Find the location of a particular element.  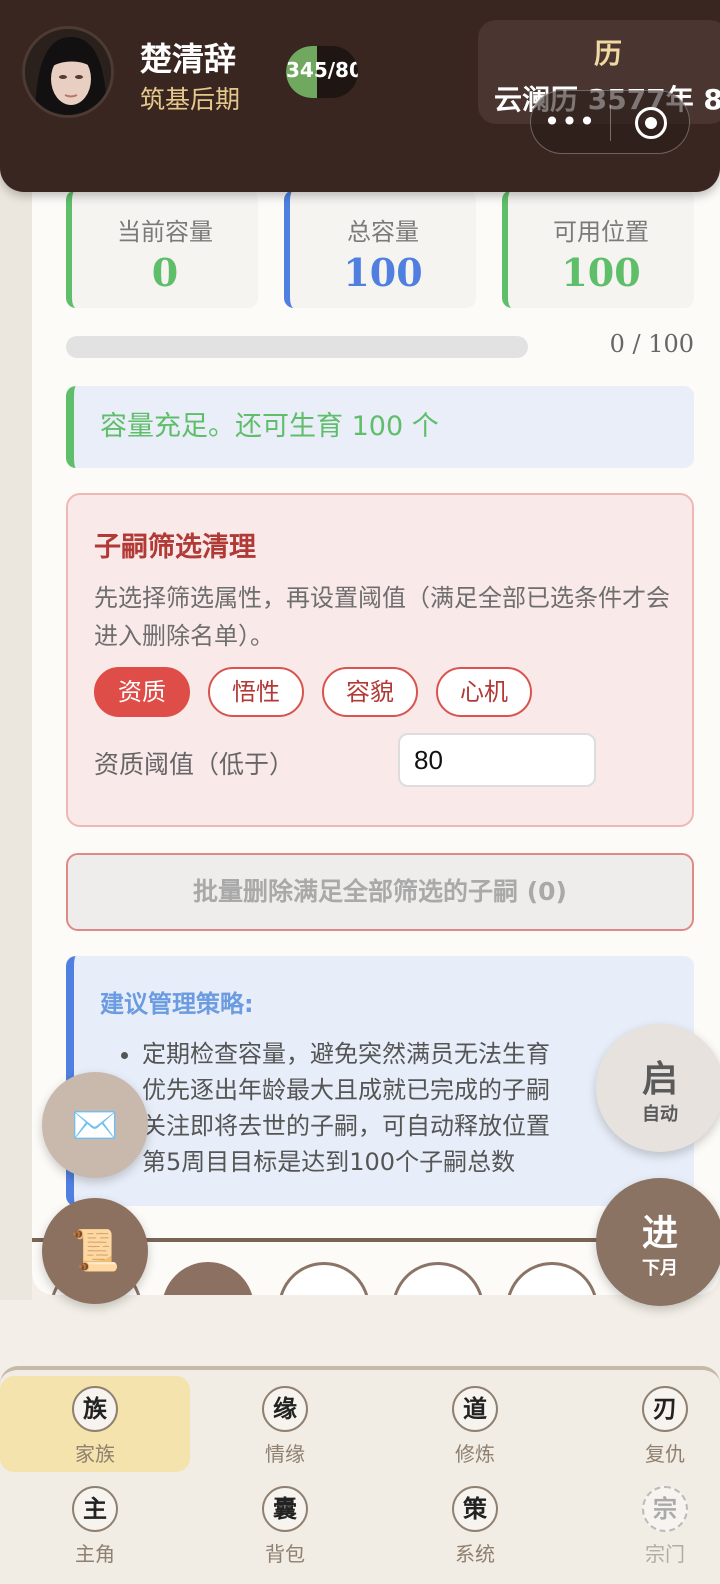

threshold-input is located at coordinates (497, 760).